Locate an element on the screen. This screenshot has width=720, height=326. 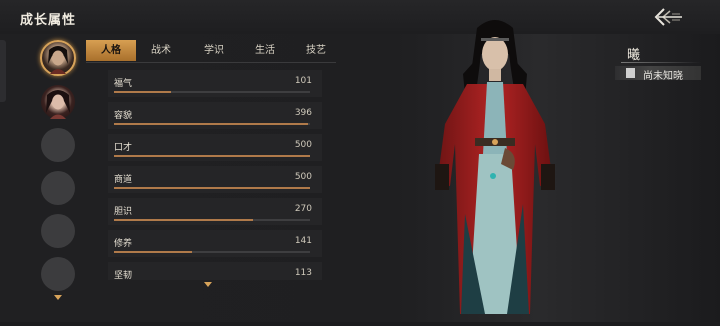
attribute-tabs: 人格 战术 学识 生活 技艺 is located at coordinates (211, 51).